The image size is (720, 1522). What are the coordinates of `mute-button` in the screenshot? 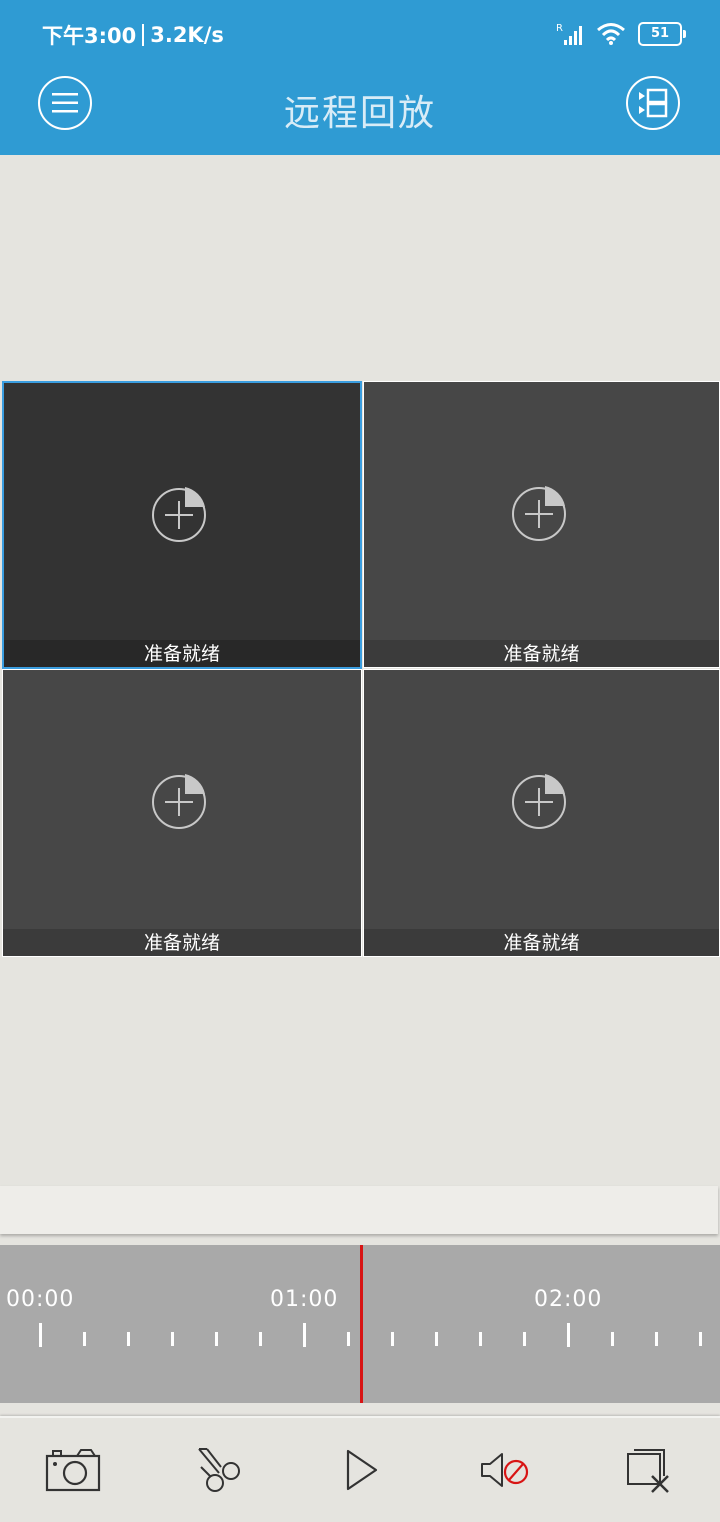 It's located at (504, 1470).